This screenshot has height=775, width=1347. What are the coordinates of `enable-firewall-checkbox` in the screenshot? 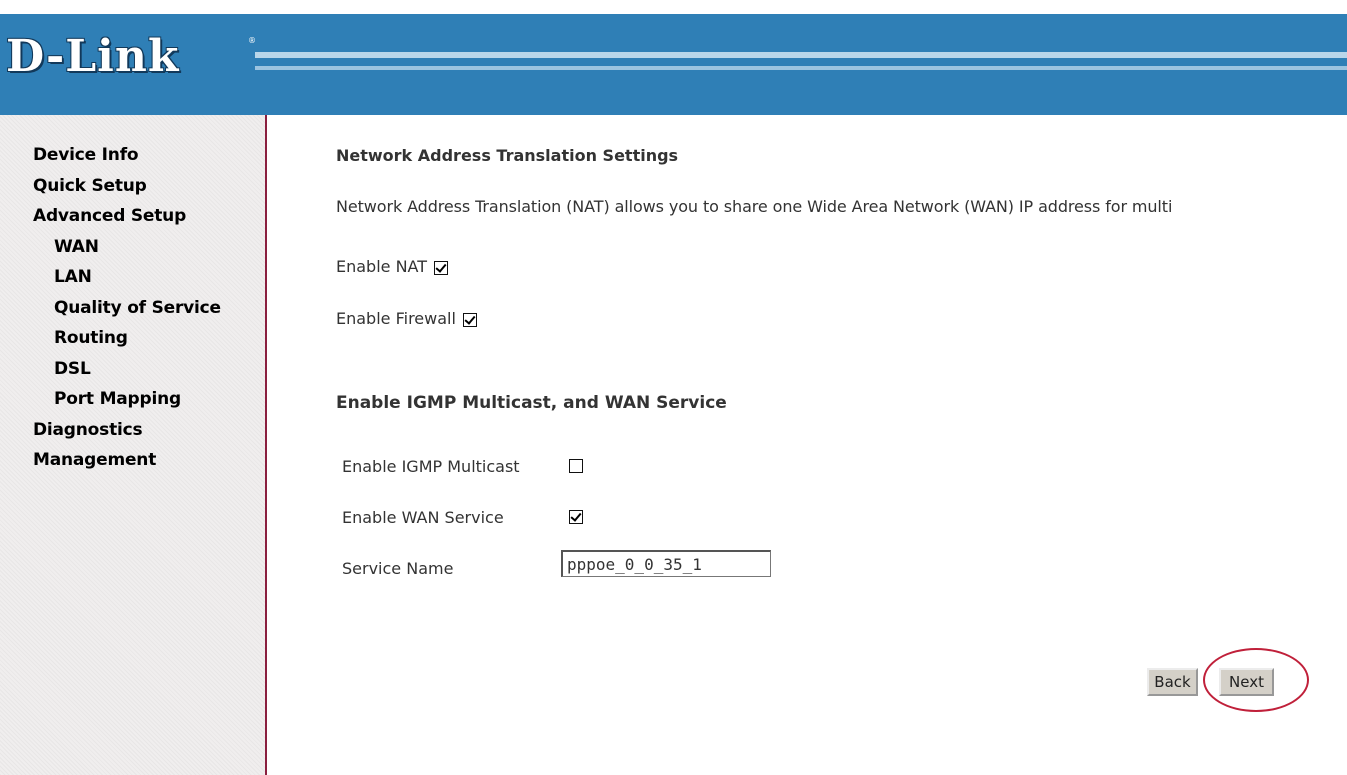 It's located at (470, 319).